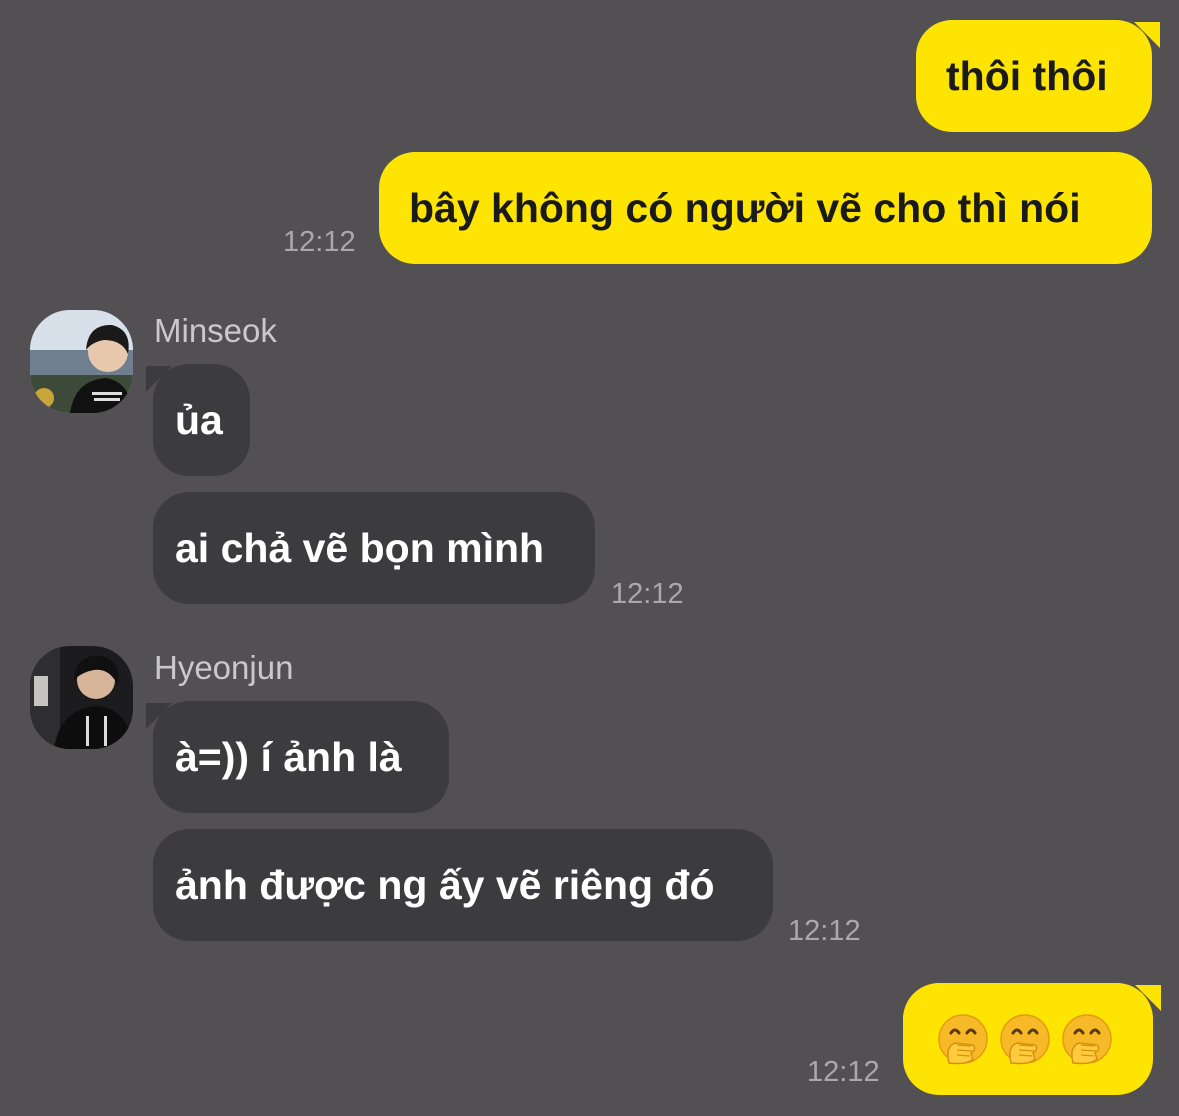 The image size is (1179, 1116). I want to click on message-text: thôi thôi, so click(1027, 75).